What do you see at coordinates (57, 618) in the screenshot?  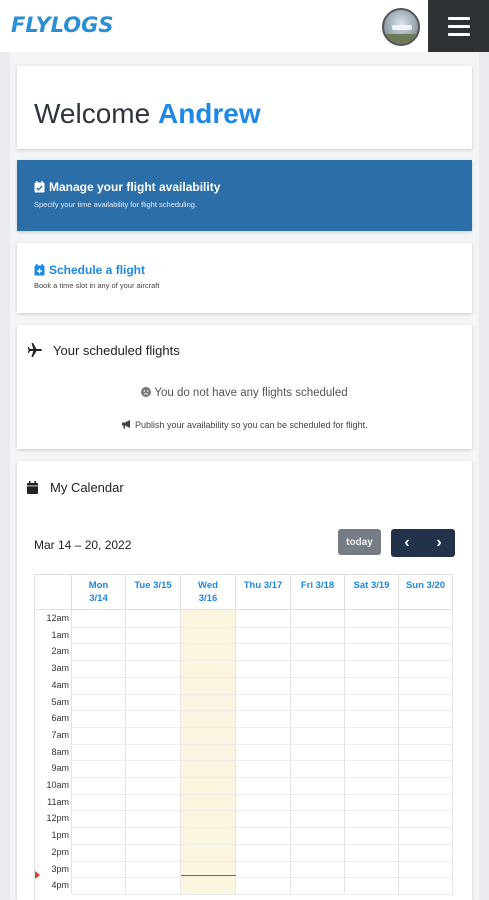 I see `time-slot-label: 12am` at bounding box center [57, 618].